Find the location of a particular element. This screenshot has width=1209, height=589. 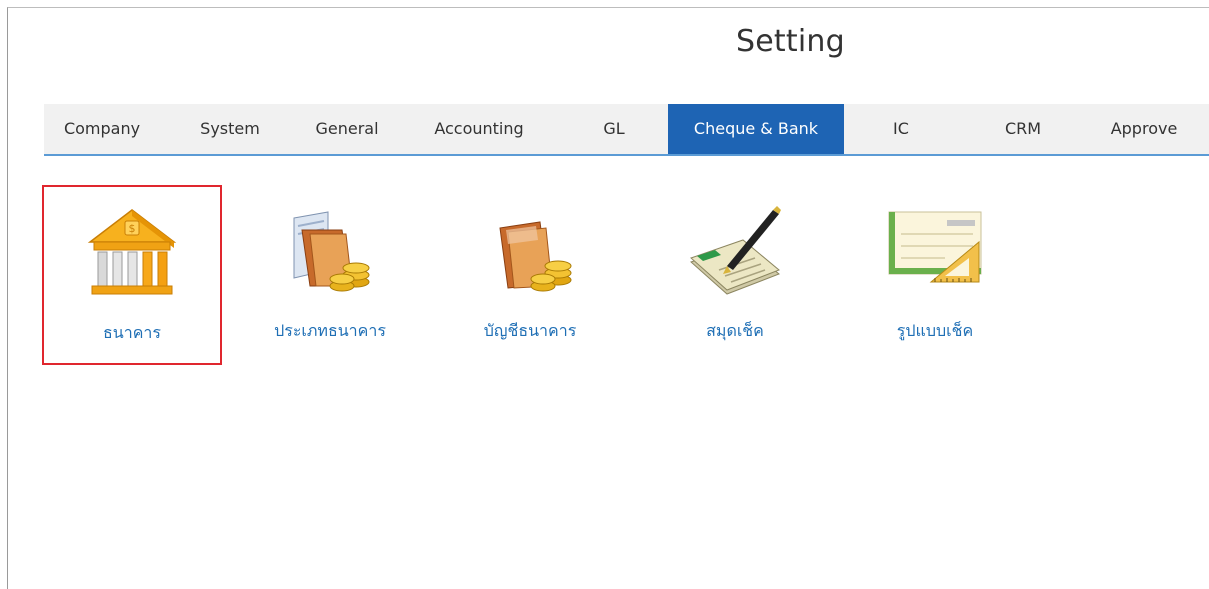

tab-approve: Approve is located at coordinates (1144, 129).